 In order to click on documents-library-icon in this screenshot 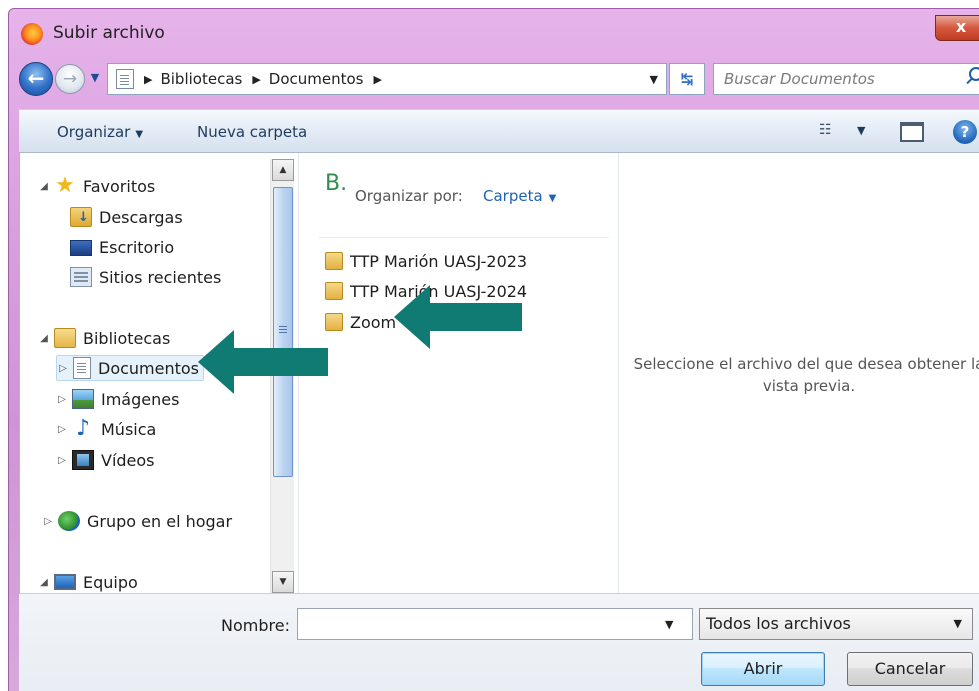, I will do `click(125, 79)`.